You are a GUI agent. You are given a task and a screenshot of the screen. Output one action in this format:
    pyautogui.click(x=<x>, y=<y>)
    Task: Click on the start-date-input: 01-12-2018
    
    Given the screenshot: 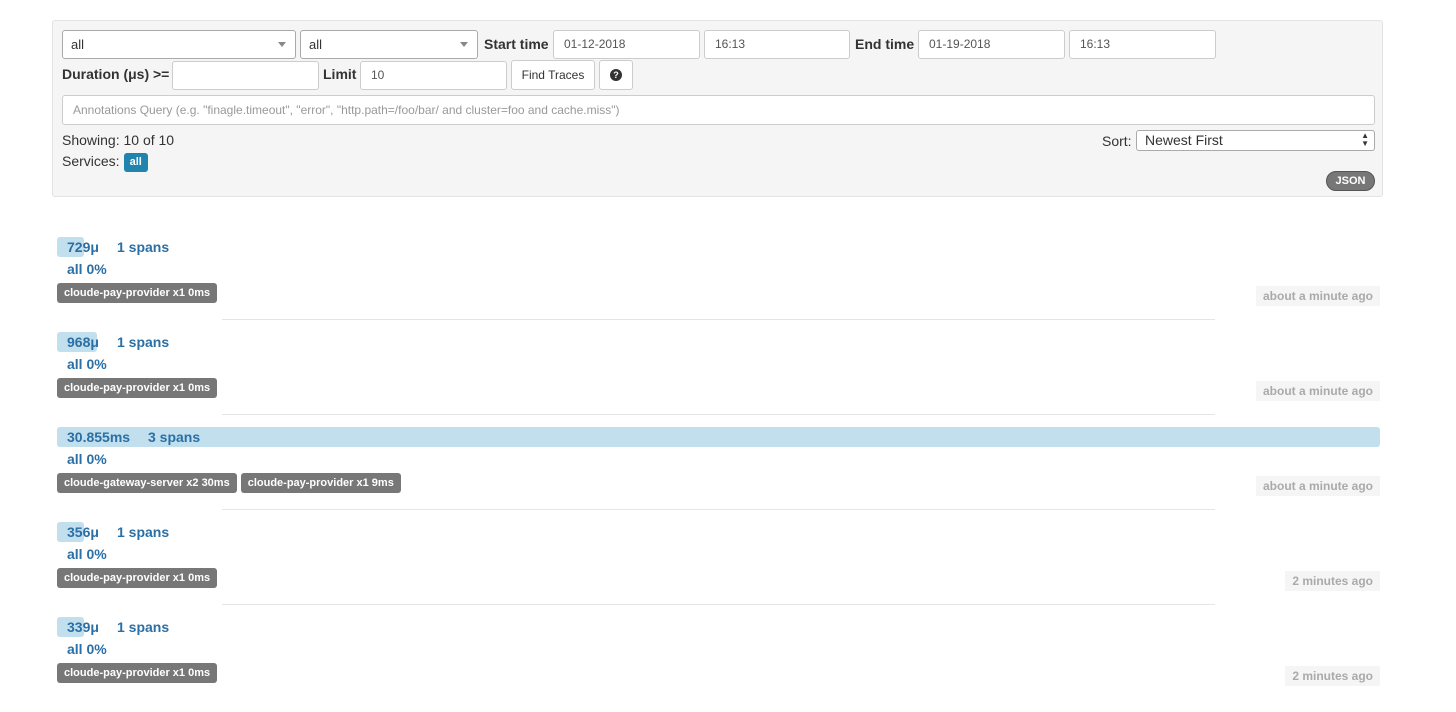 What is the action you would take?
    pyautogui.click(x=626, y=44)
    